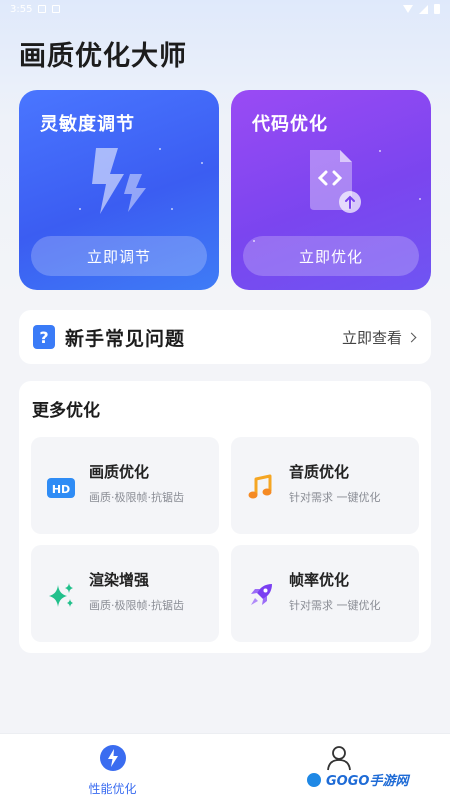 The width and height of the screenshot is (450, 800). I want to click on signal-icon, so click(423, 9).